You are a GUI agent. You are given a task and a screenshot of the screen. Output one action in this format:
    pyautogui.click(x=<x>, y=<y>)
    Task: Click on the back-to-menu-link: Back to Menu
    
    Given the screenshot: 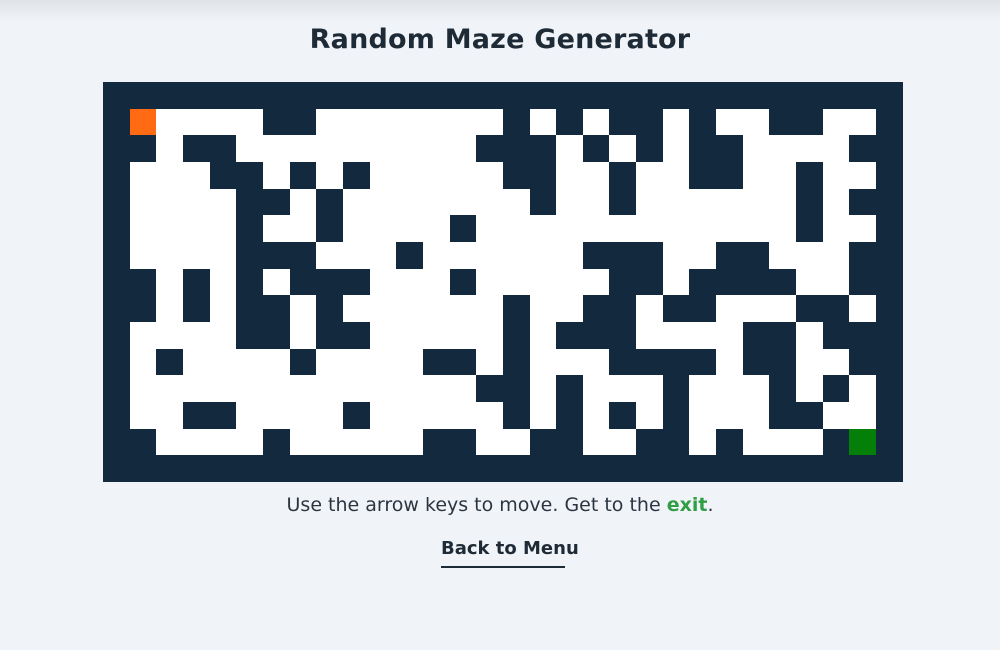 What is the action you would take?
    pyautogui.click(x=510, y=553)
    